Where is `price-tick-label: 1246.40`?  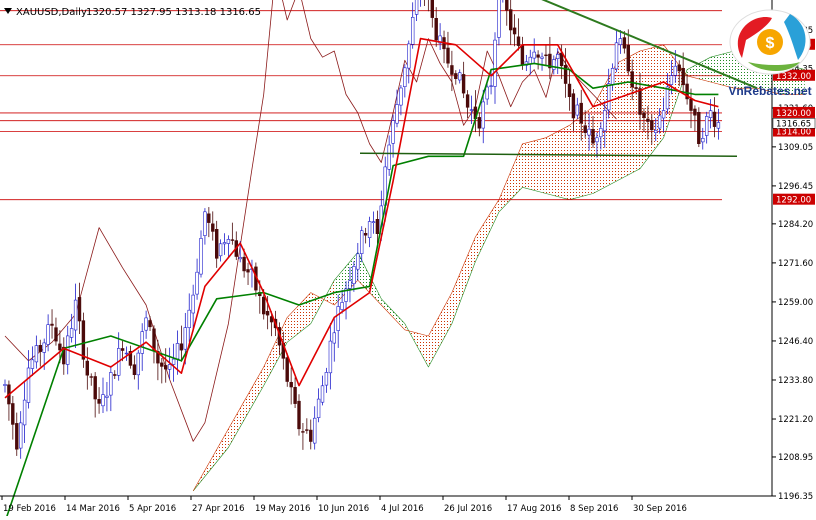 price-tick-label: 1246.40 is located at coordinates (795, 342).